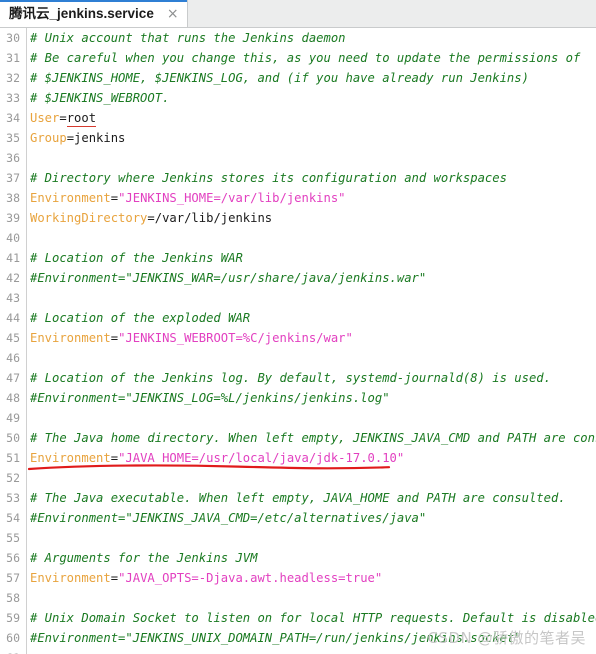 Image resolution: width=596 pixels, height=654 pixels. What do you see at coordinates (81, 119) in the screenshot?
I see `misspelled-token: root` at bounding box center [81, 119].